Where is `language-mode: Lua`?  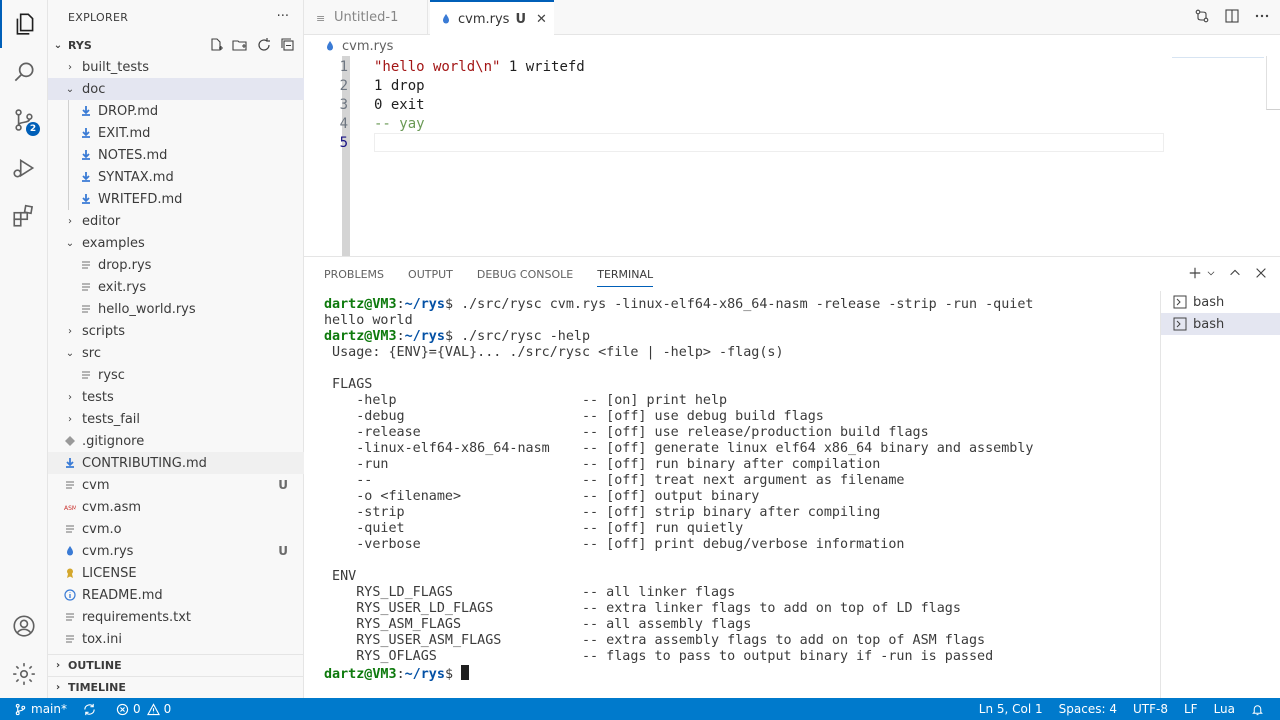 language-mode: Lua is located at coordinates (1224, 709).